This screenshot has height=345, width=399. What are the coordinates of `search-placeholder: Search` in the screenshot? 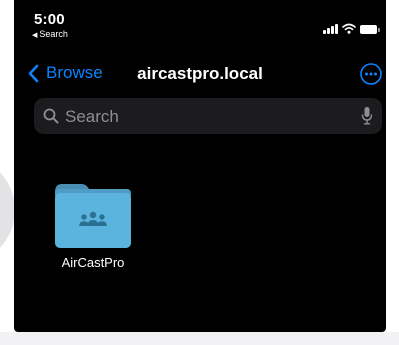 It's located at (92, 116).